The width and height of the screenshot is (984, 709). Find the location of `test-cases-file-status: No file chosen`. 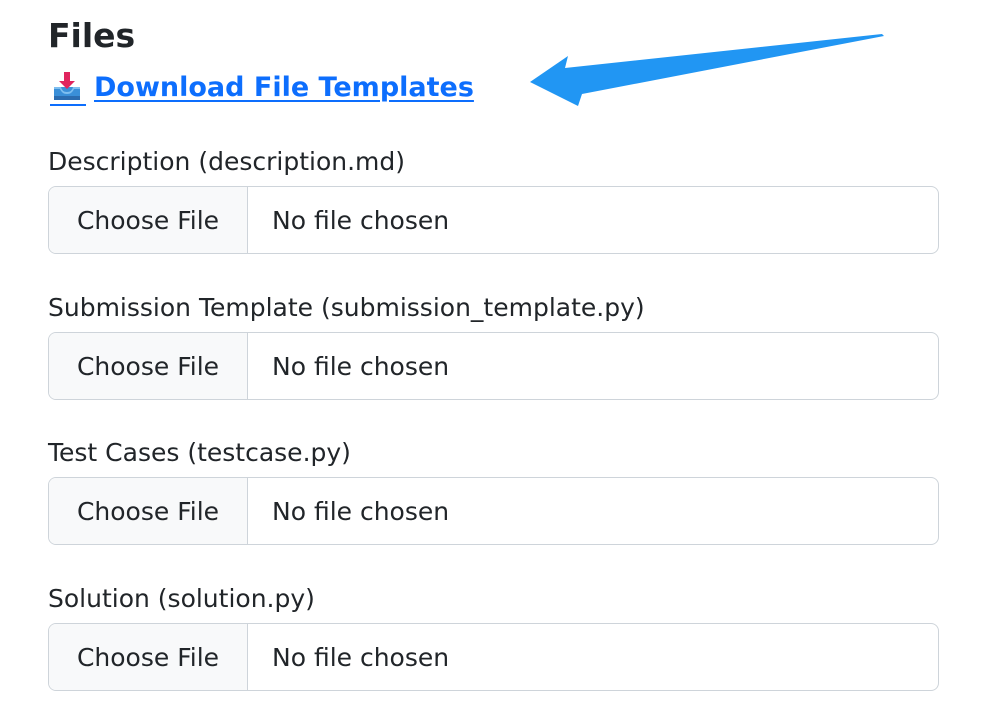

test-cases-file-status: No file chosen is located at coordinates (361, 511).